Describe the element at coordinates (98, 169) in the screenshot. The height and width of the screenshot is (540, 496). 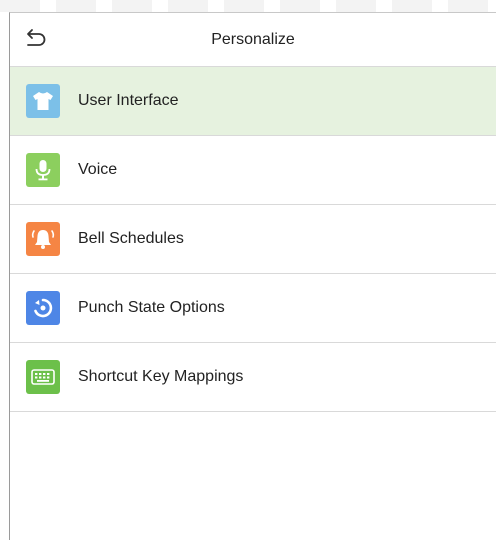
I see `menu-item-label: Voice` at that location.